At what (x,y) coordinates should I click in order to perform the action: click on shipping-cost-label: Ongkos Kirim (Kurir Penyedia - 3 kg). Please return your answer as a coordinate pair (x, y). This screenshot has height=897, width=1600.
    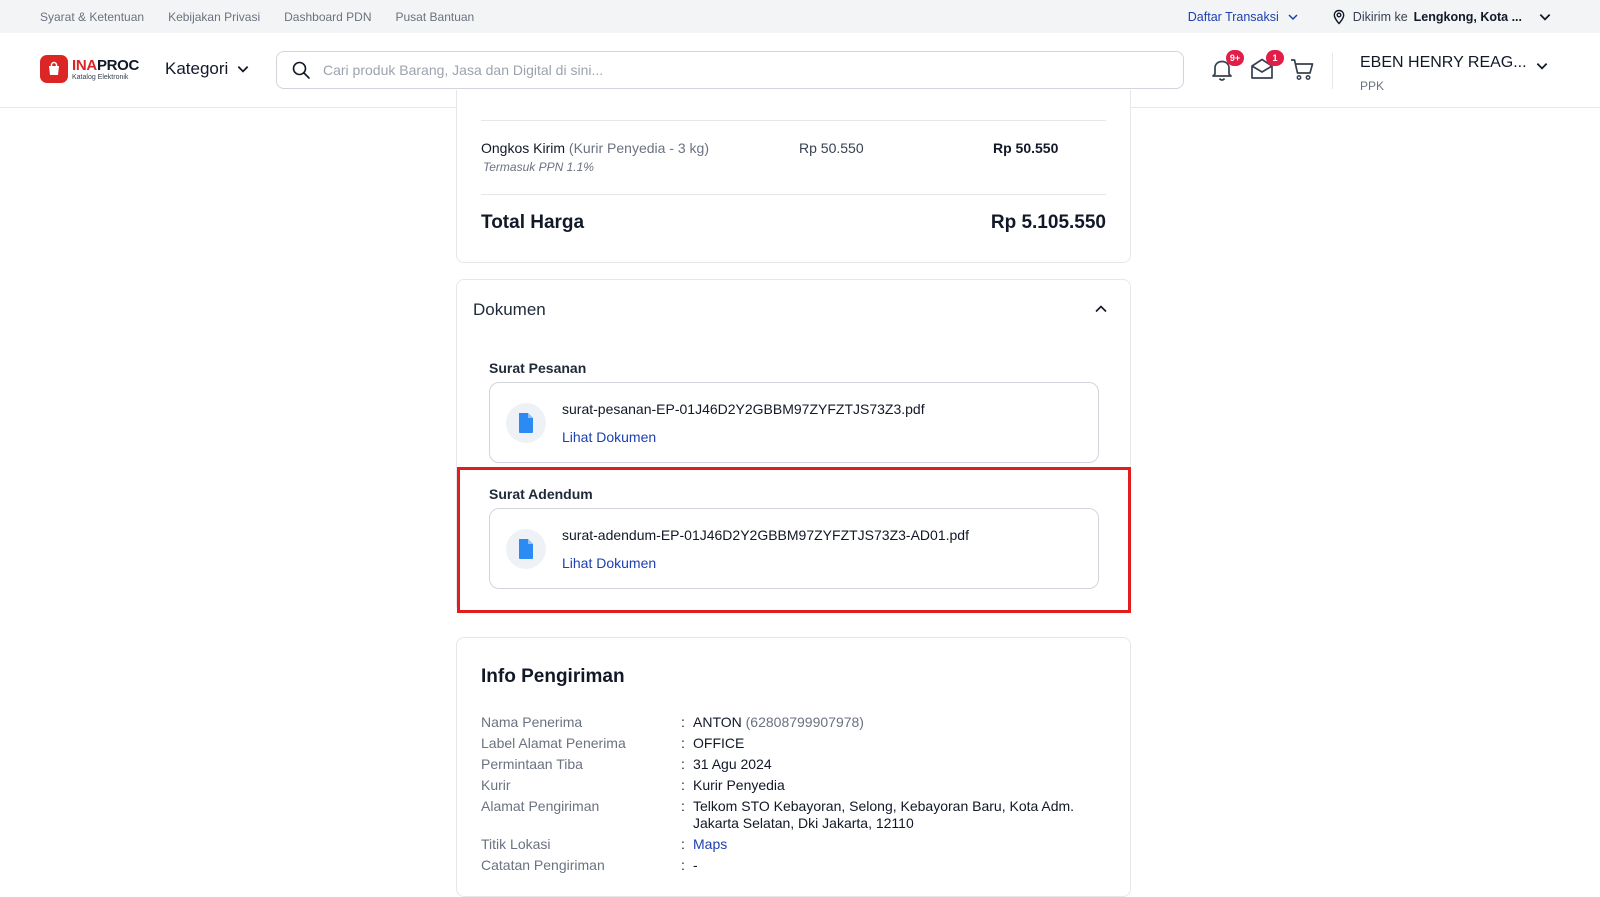
    Looking at the image, I should click on (595, 148).